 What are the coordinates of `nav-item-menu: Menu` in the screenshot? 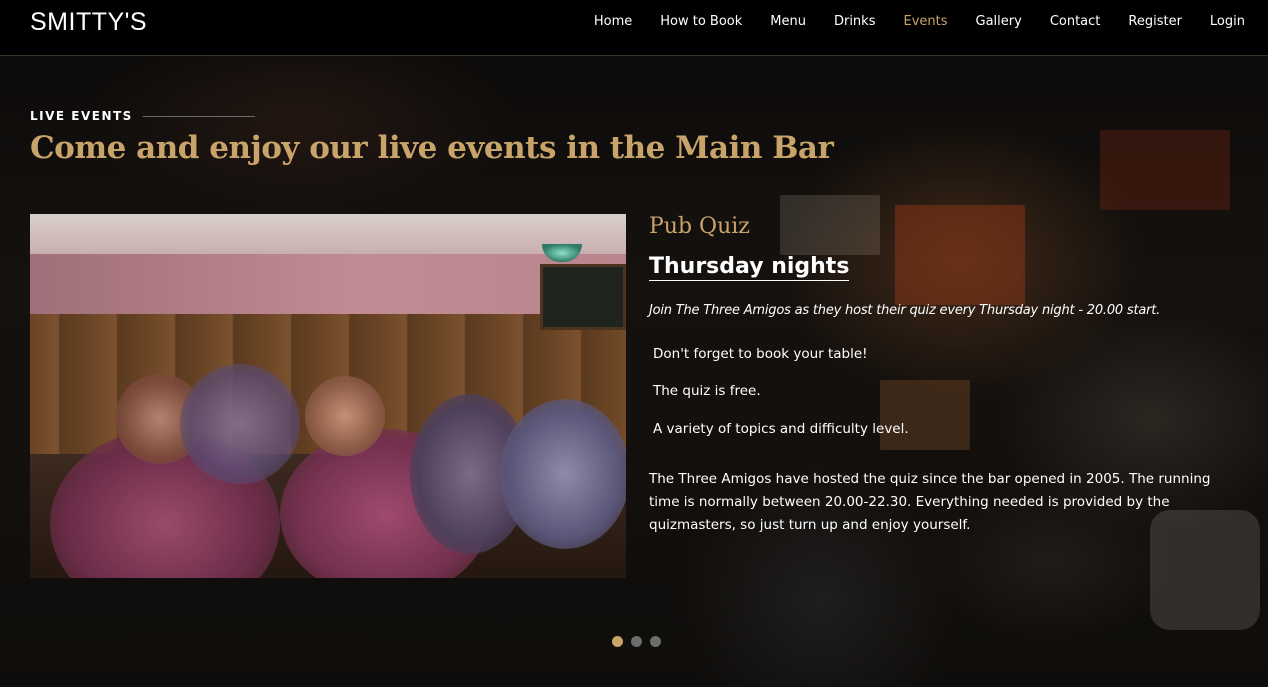 It's located at (788, 22).